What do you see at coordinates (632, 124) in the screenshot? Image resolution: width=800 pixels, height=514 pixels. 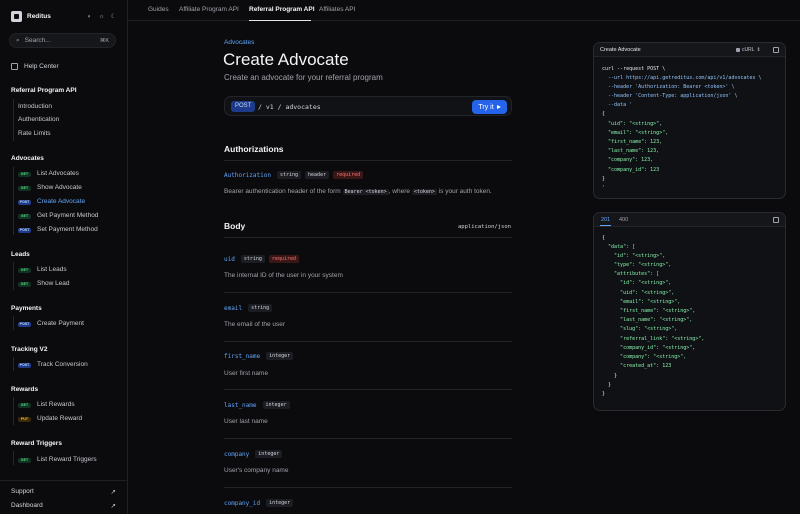 I see `code-line: "uid": "<string>",` at bounding box center [632, 124].